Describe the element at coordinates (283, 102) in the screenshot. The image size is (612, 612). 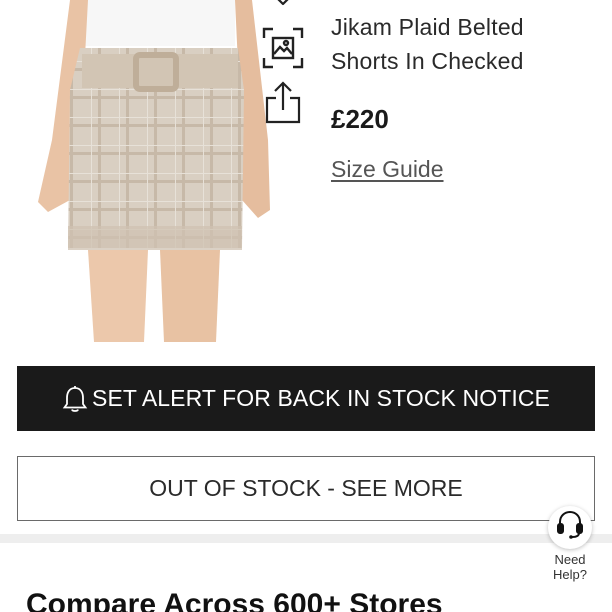
I see `share-icon` at that location.